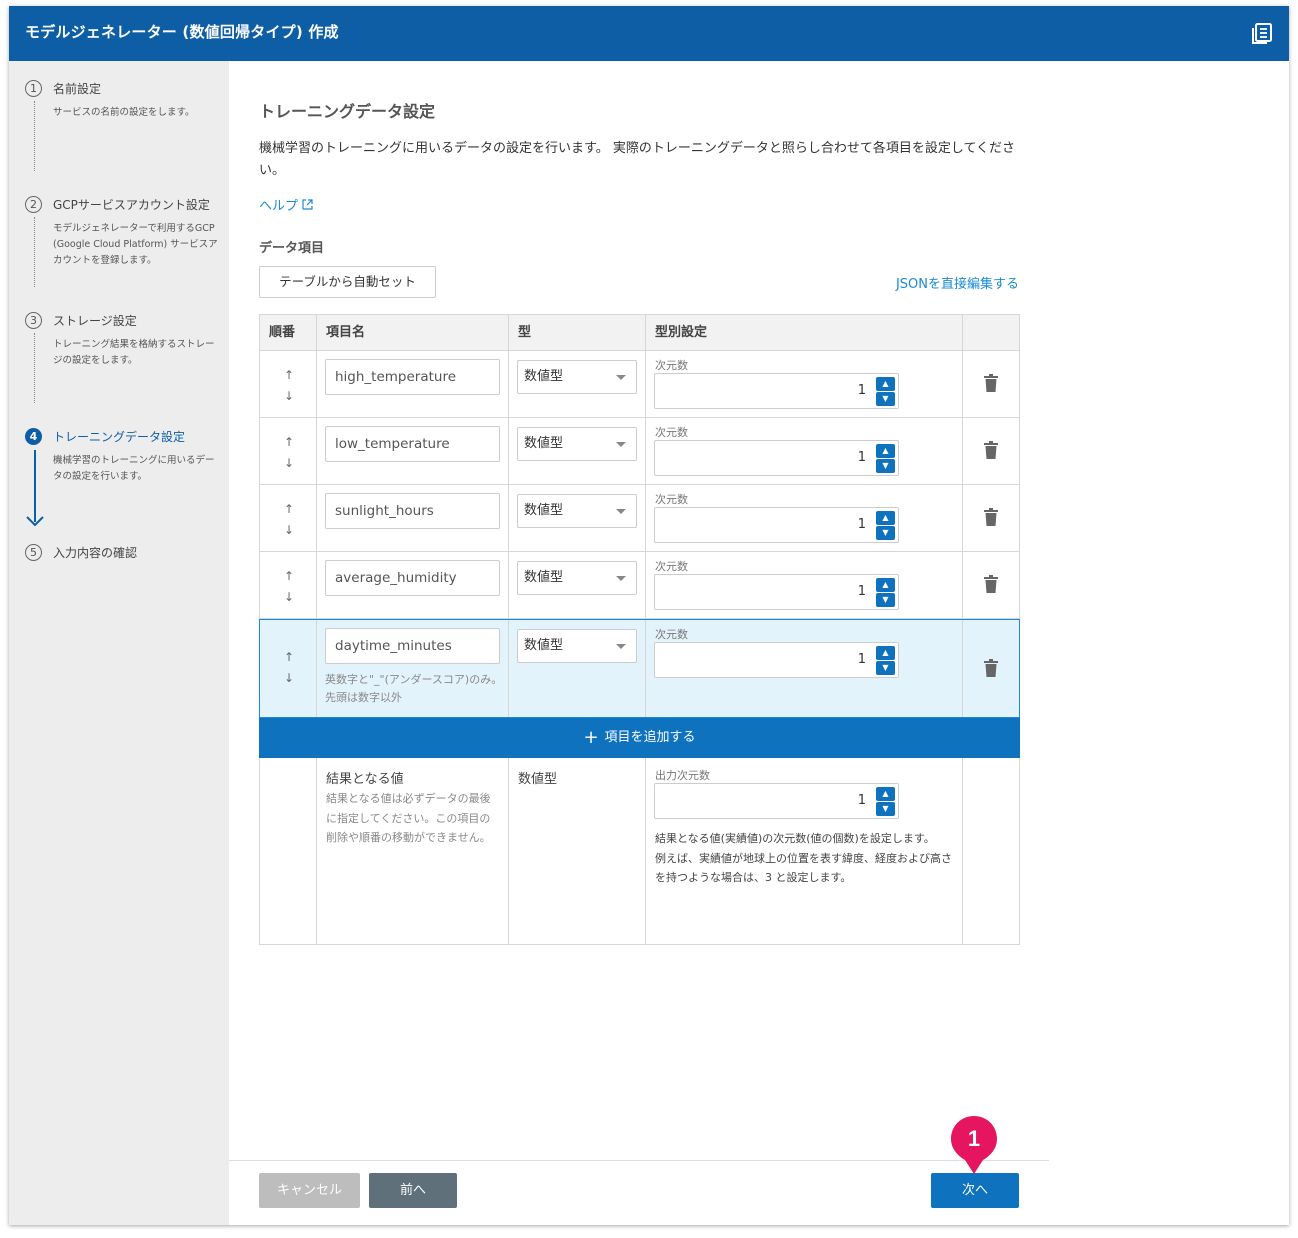 The width and height of the screenshot is (1298, 1238). What do you see at coordinates (412, 511) in the screenshot?
I see `item-name-input: sunlight_hours` at bounding box center [412, 511].